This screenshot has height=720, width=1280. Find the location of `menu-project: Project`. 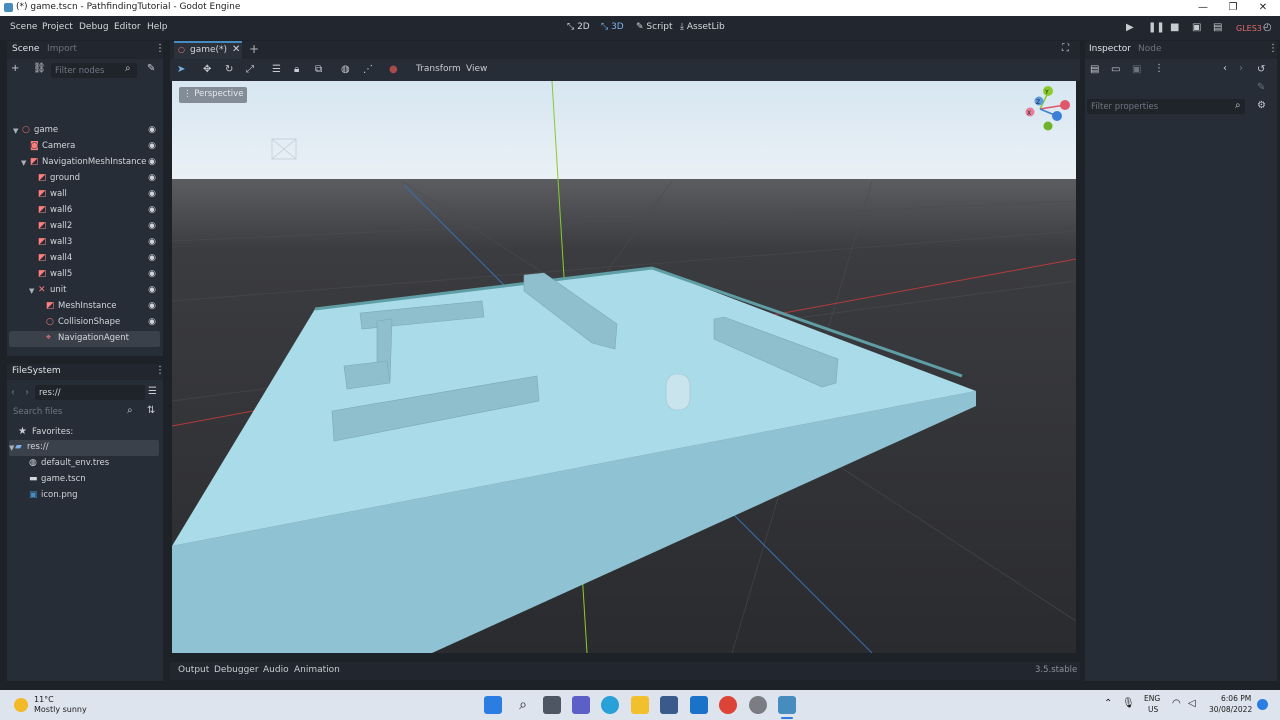

menu-project: Project is located at coordinates (57, 27).